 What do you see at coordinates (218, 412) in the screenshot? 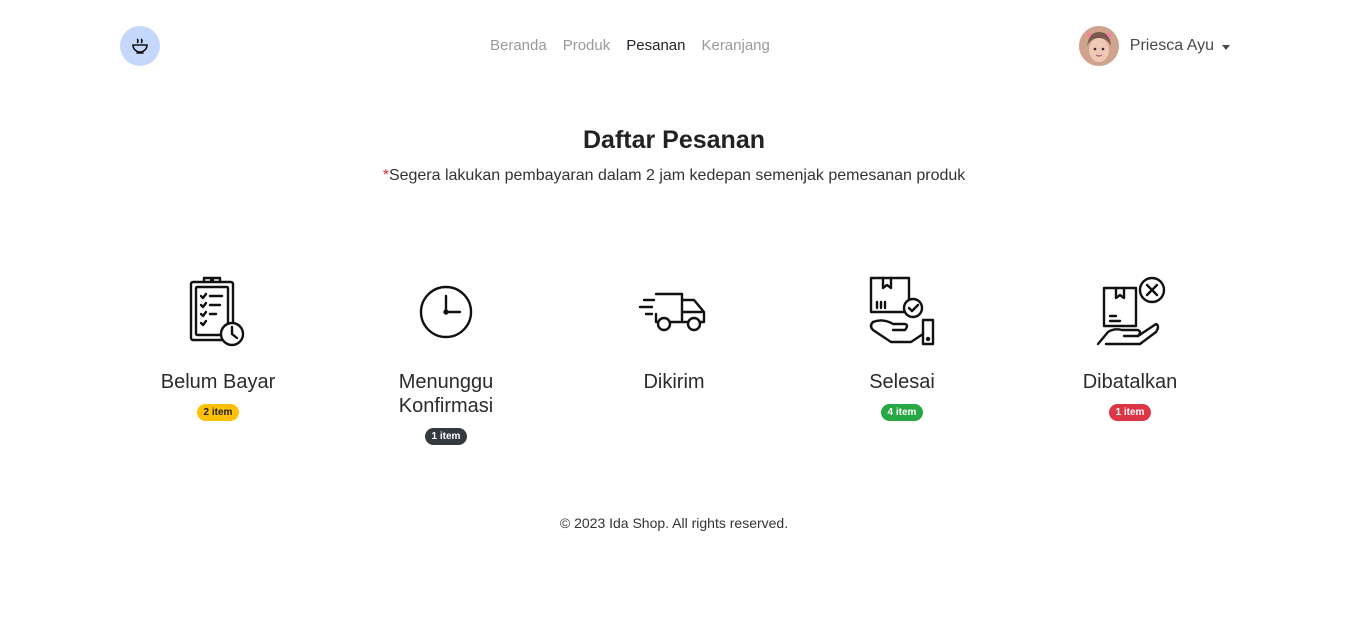
I see `status-badge: 2 item` at bounding box center [218, 412].